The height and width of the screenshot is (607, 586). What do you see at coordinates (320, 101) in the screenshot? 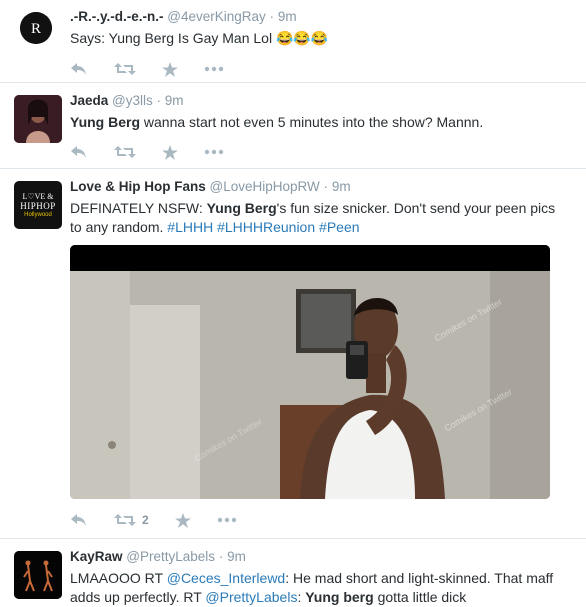
I see `tweet-header: Jaeda @y3lls · 9m` at bounding box center [320, 101].